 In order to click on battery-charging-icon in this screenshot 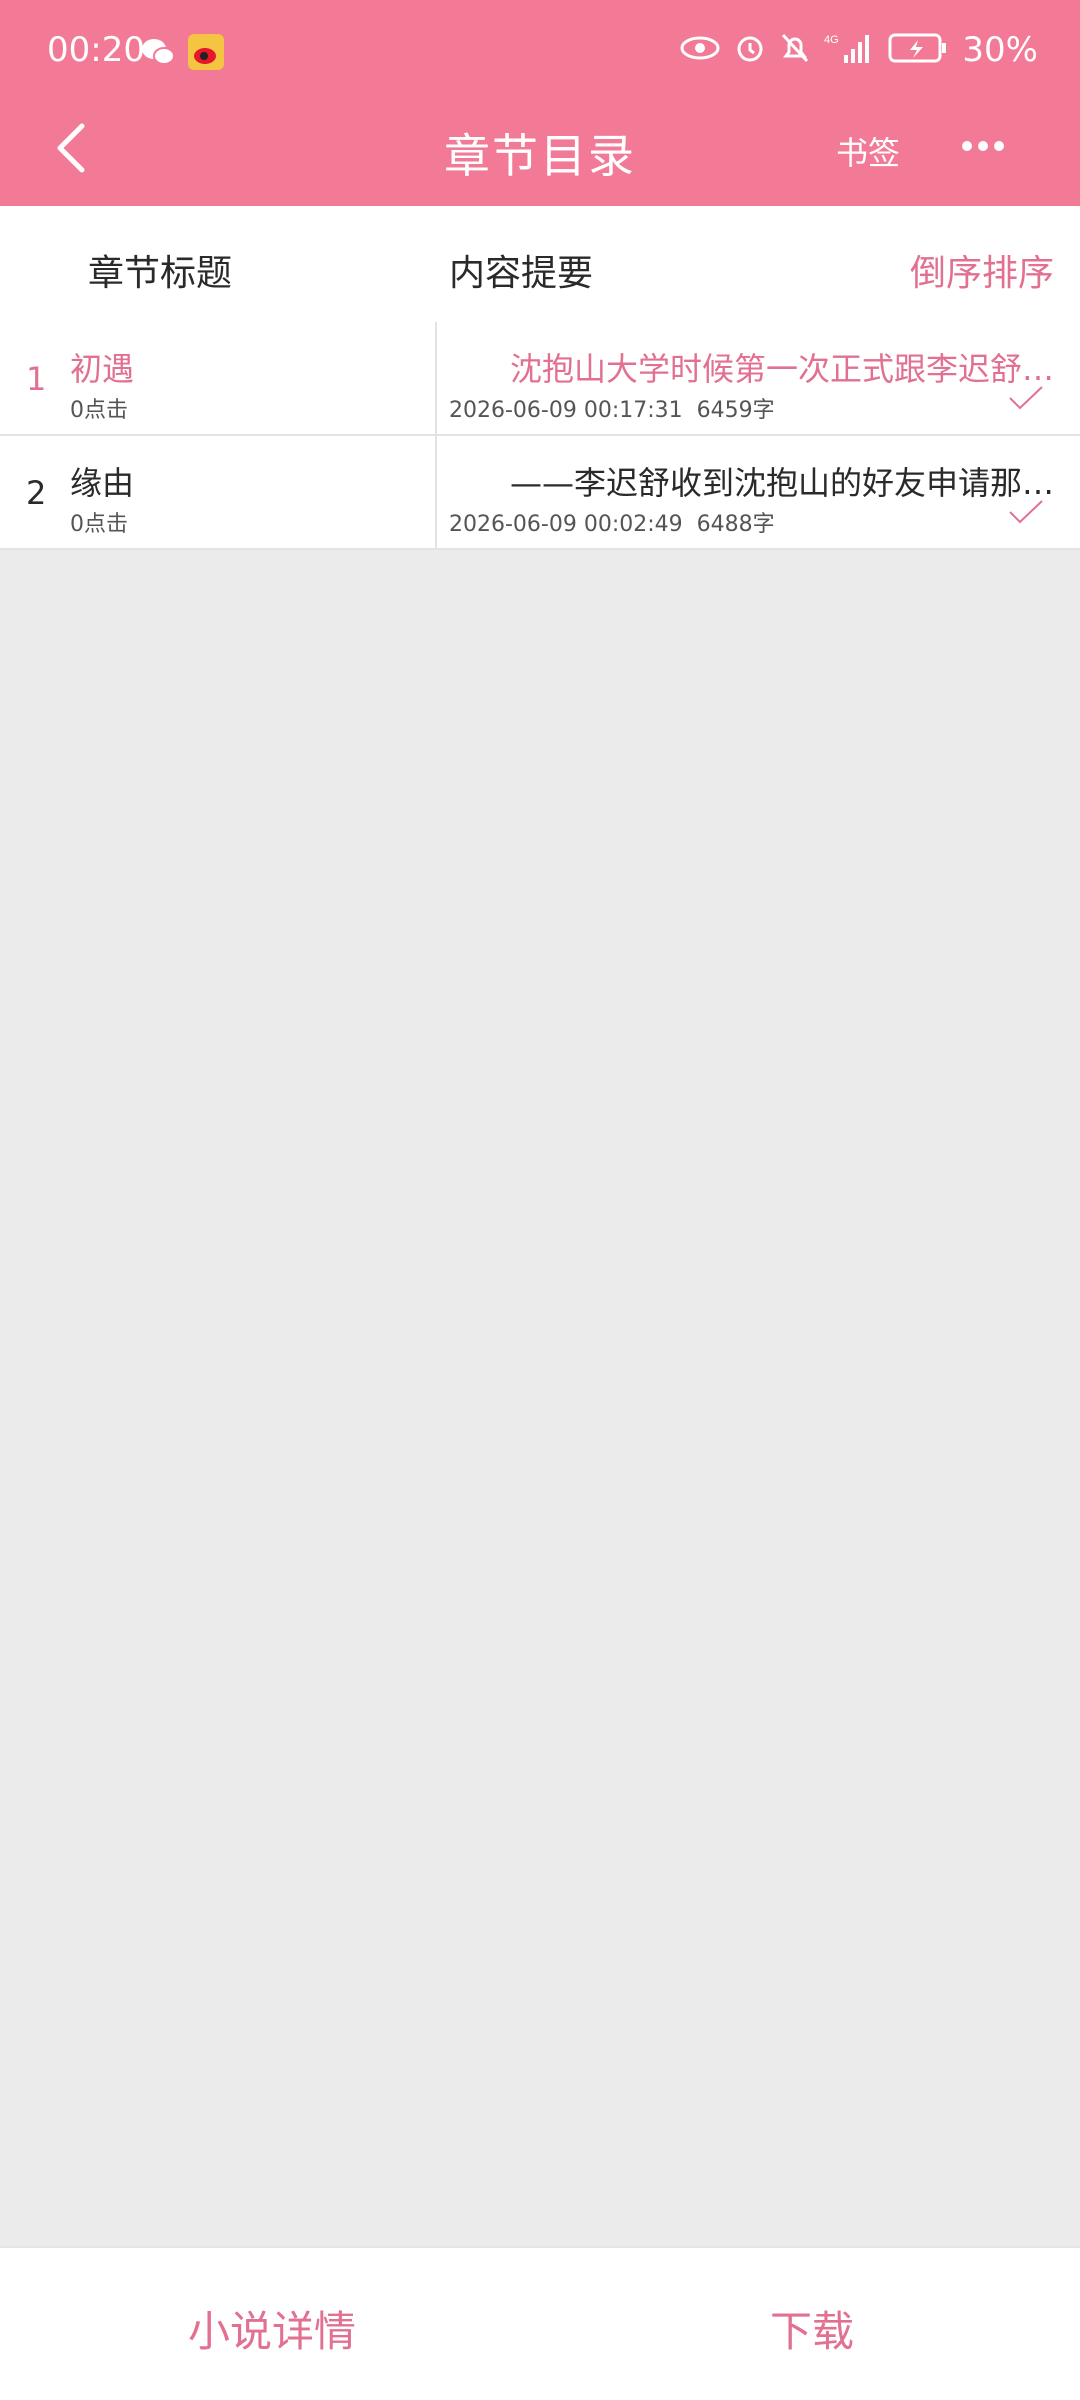, I will do `click(918, 50)`.